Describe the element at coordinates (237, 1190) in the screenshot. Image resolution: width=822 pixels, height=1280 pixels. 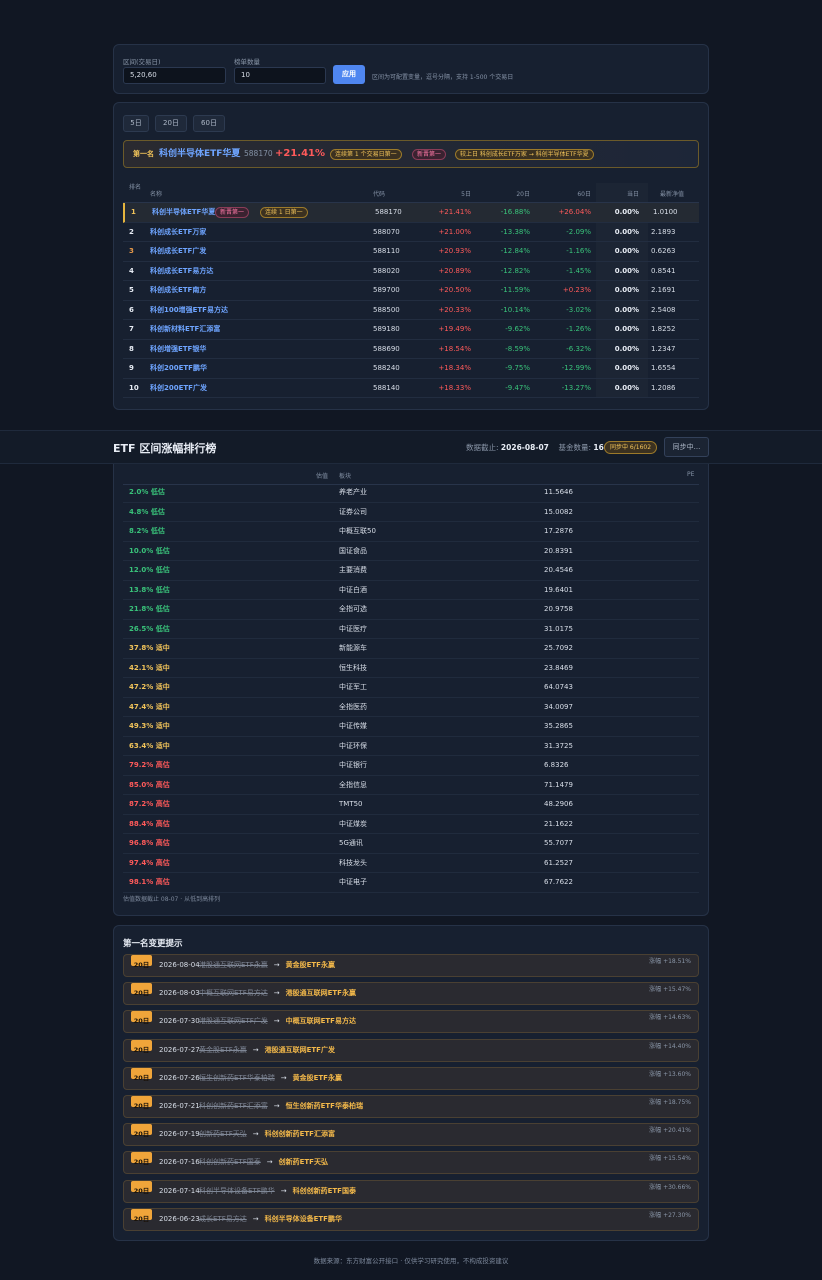
I see `previous-leader: 科创半导体设备ETF鹏华` at that location.